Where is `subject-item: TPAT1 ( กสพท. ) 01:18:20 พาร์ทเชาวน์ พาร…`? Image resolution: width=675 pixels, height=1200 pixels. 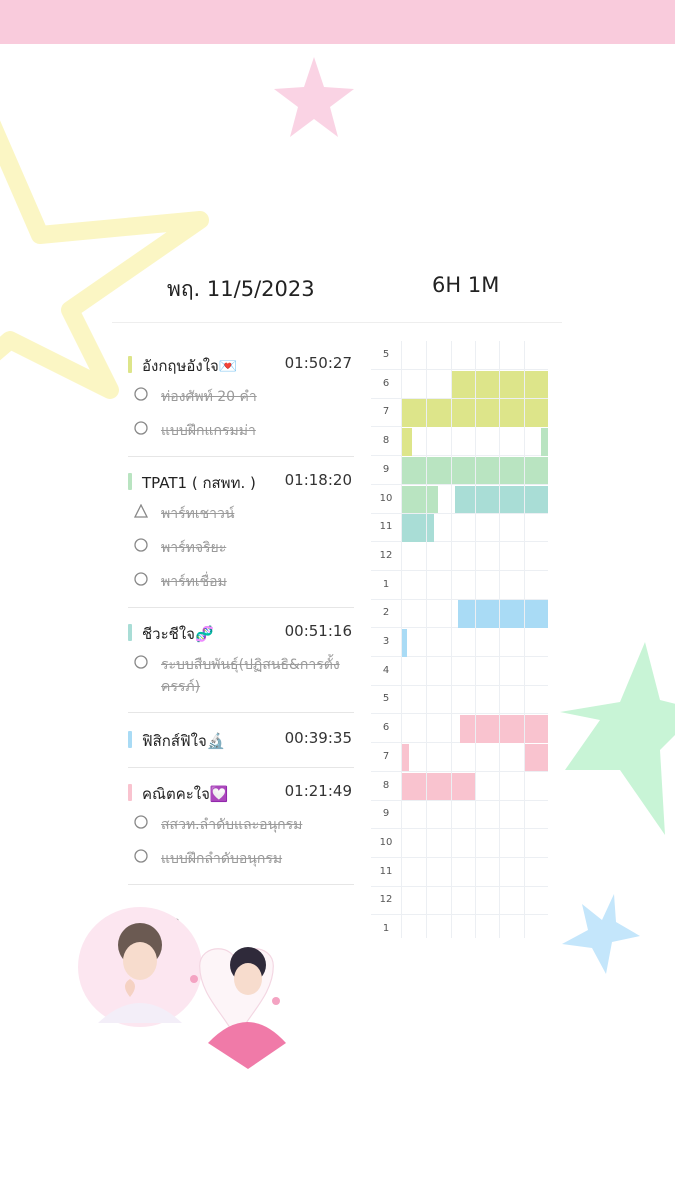
subject-item: TPAT1 ( กสพท. ) 01:18:20 พาร์ทเชาวน์ พาร… is located at coordinates (241, 532).